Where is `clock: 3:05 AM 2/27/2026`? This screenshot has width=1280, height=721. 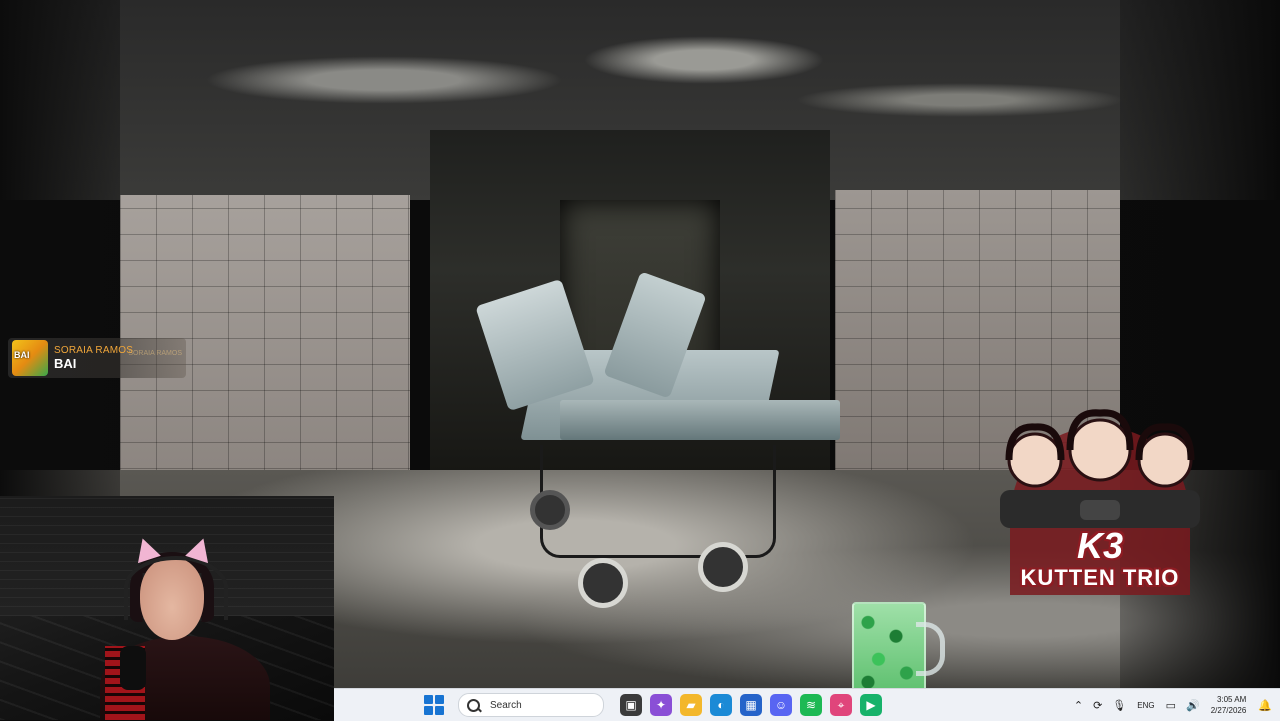
clock: 3:05 AM 2/27/2026 is located at coordinates (1229, 705).